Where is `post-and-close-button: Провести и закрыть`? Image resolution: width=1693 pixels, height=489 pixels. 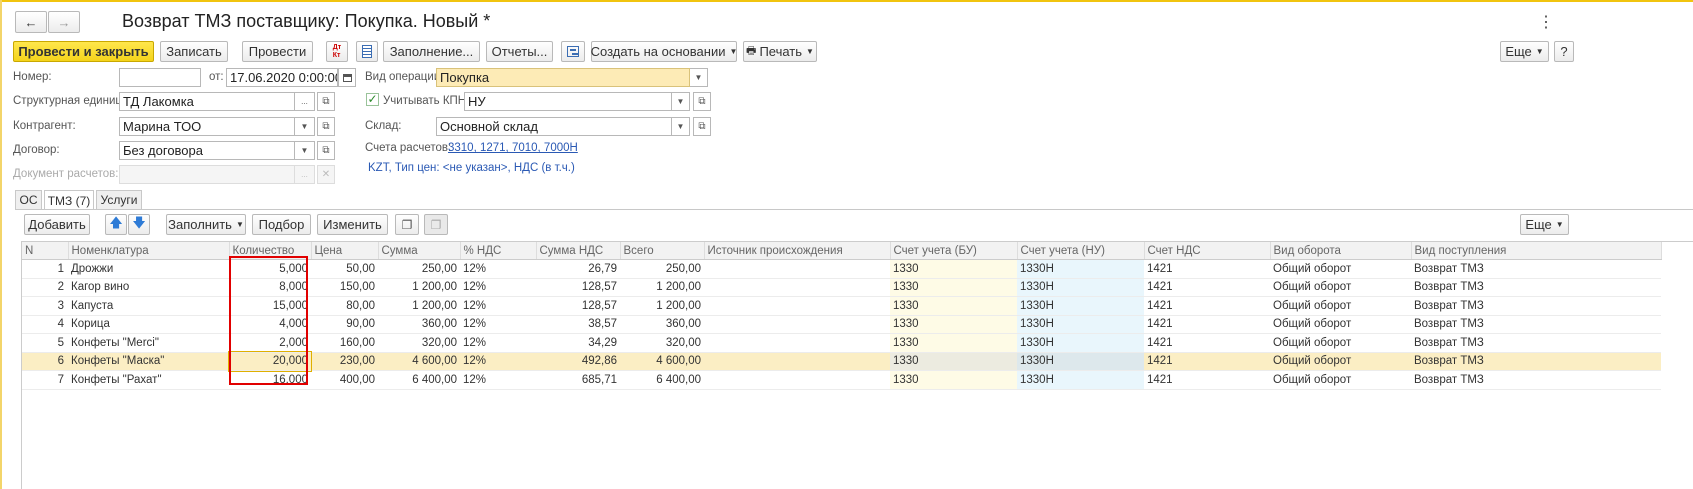
post-and-close-button: Провести и закрыть is located at coordinates (83, 51).